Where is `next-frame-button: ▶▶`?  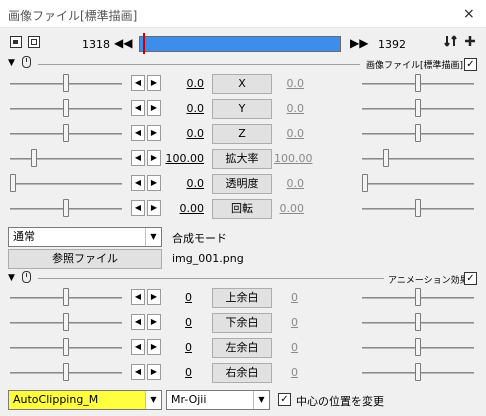 next-frame-button: ▶▶ is located at coordinates (359, 43).